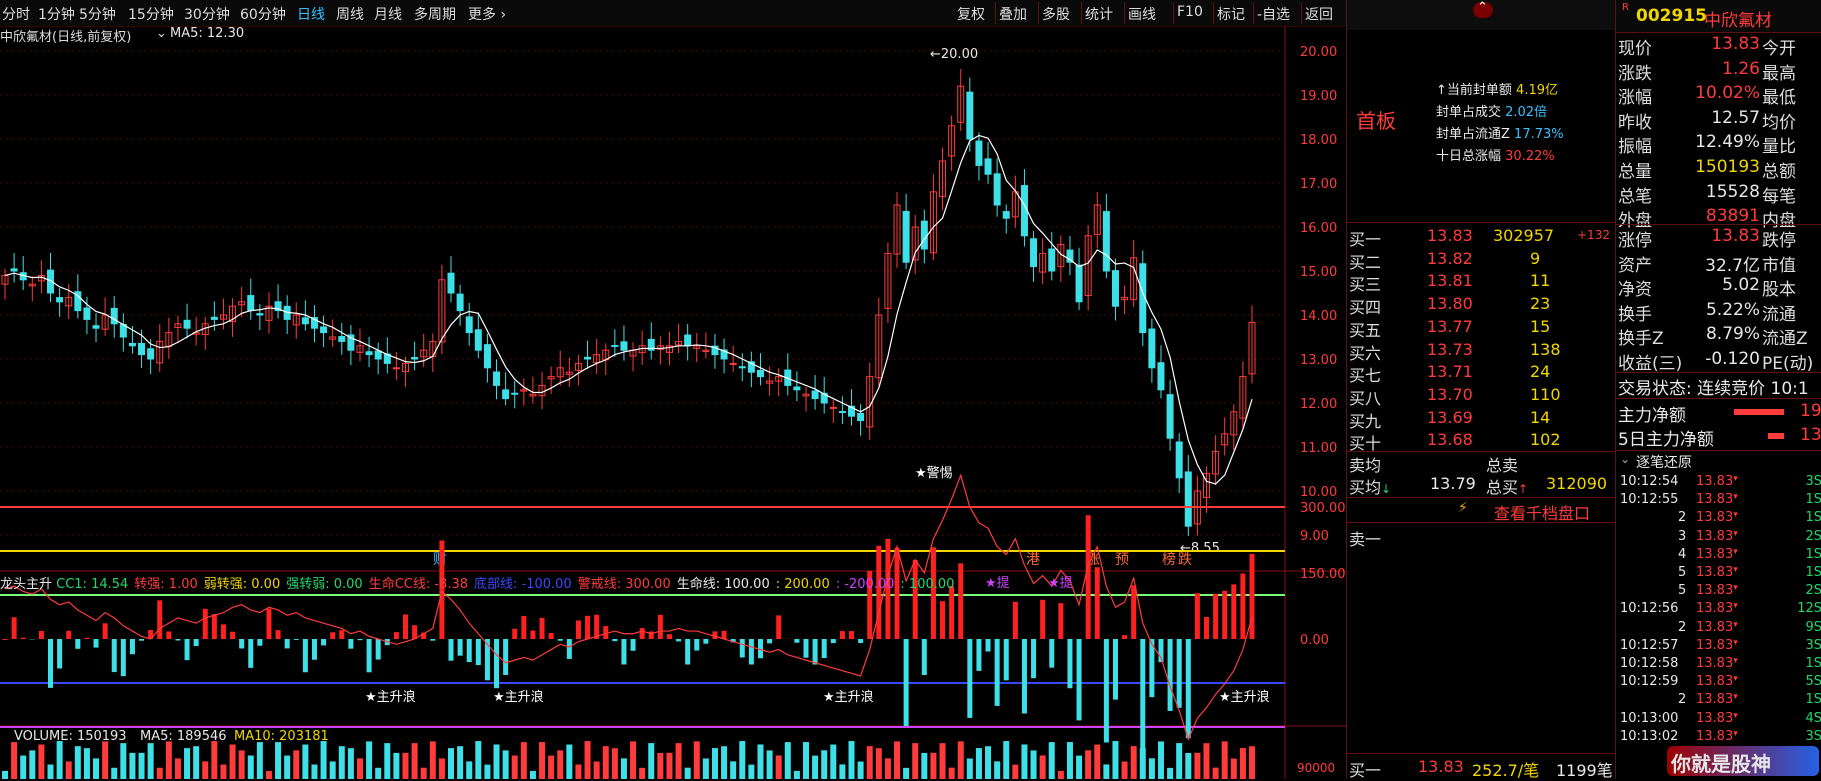 The height and width of the screenshot is (781, 1821). What do you see at coordinates (1718, 143) in the screenshot?
I see `quote-row-4: 振幅12.49%量比` at bounding box center [1718, 143].